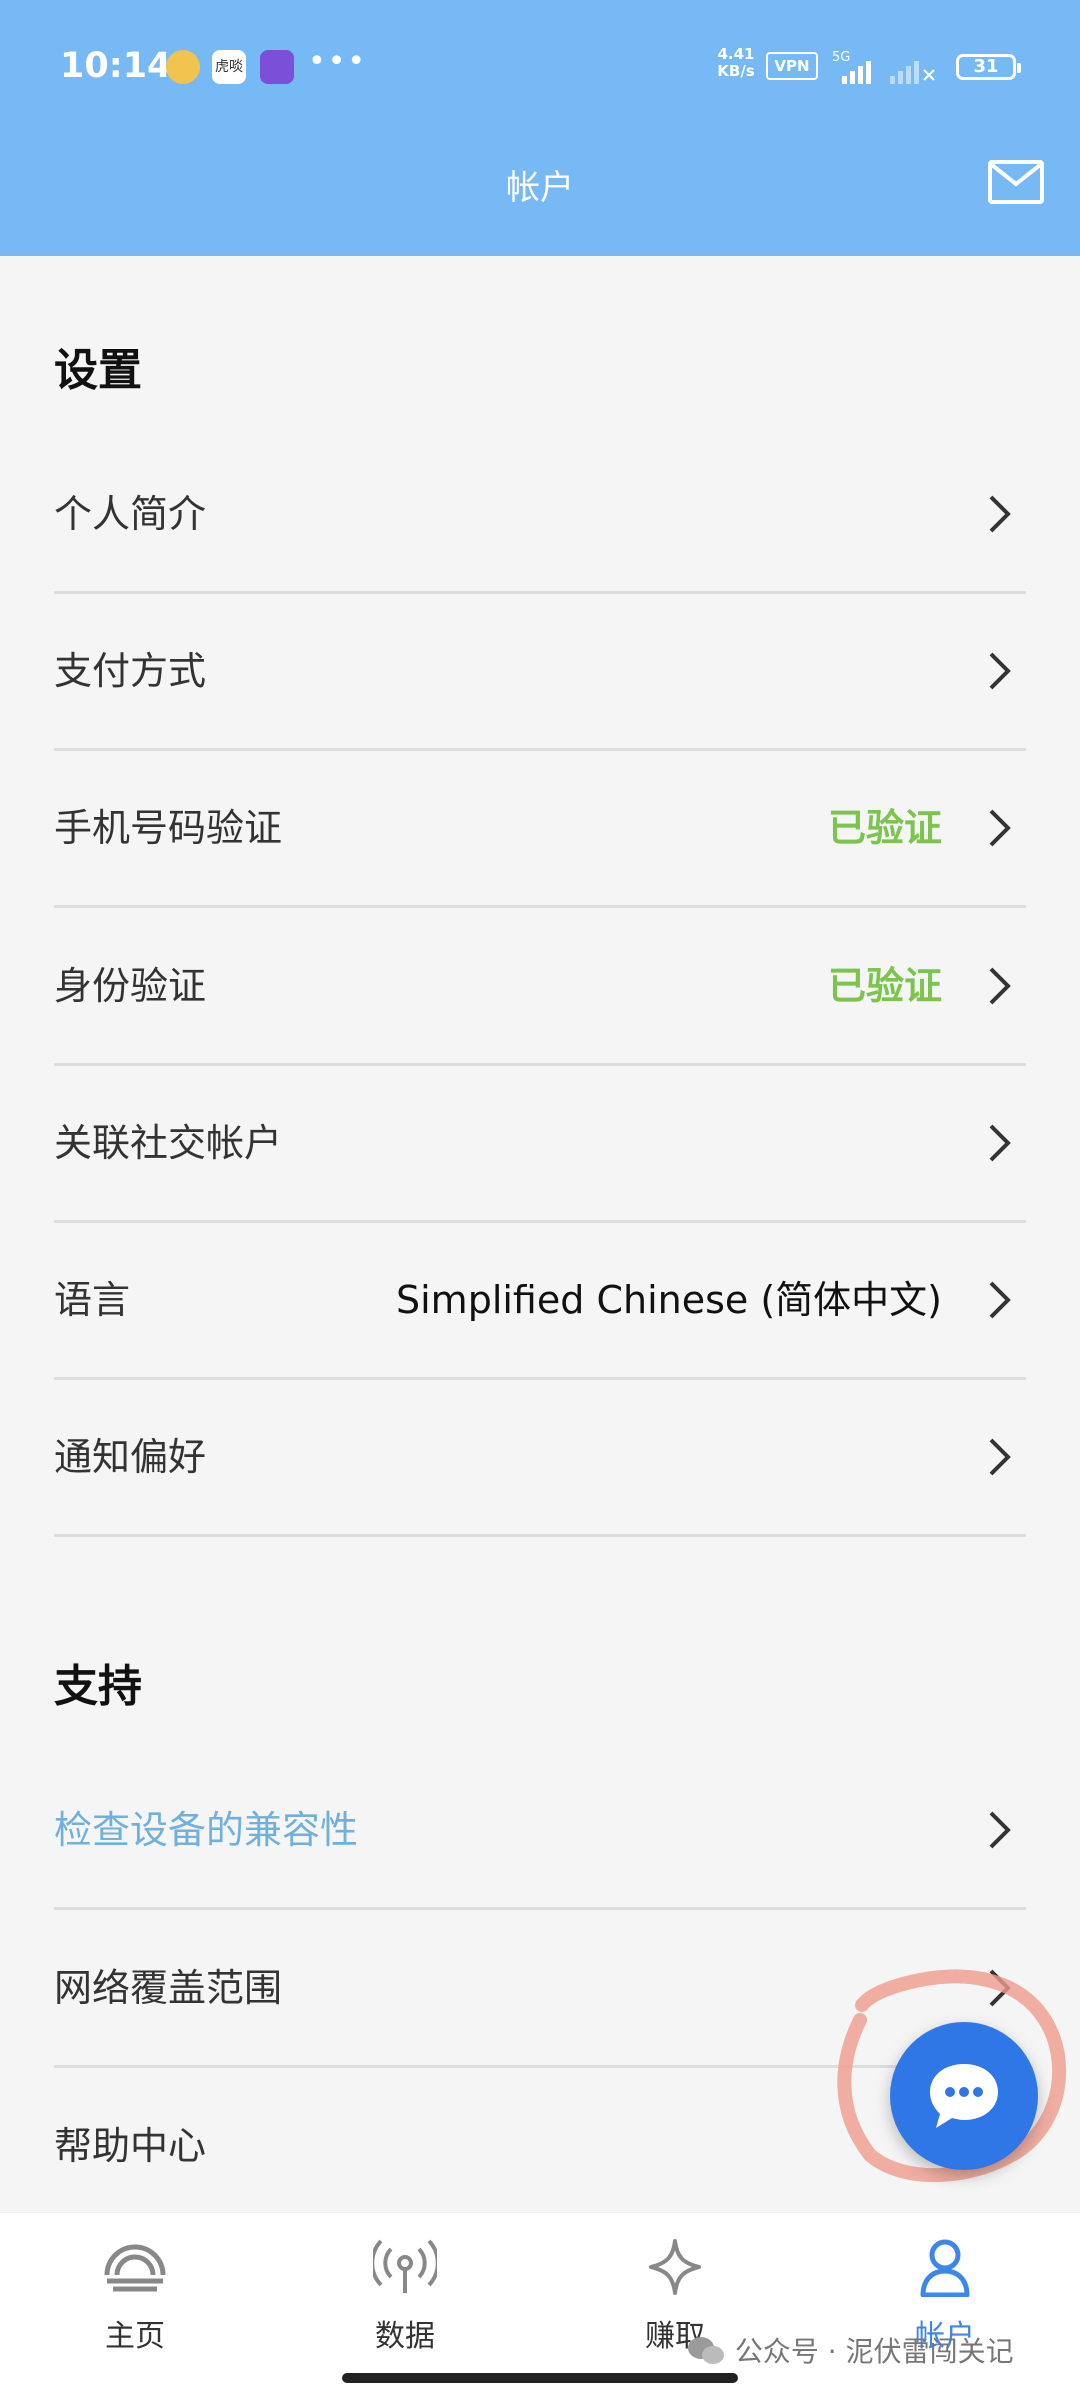 Image resolution: width=1080 pixels, height=2400 pixels. What do you see at coordinates (669, 1300) in the screenshot?
I see `language-value: Simplified Chinese (简体中文)` at bounding box center [669, 1300].